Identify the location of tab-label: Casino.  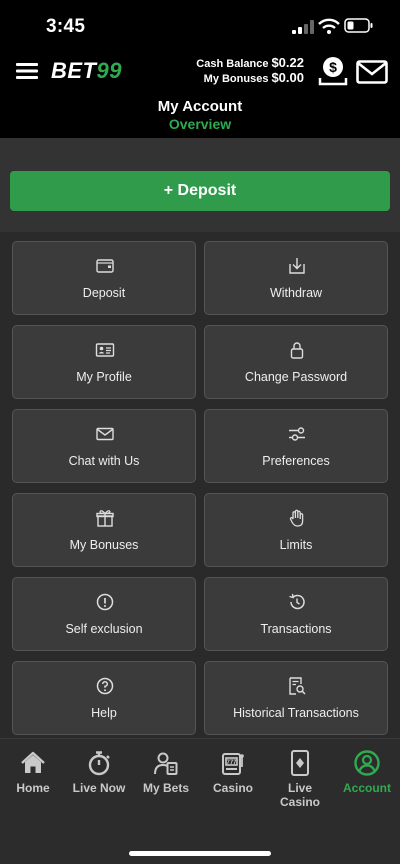
(232, 788).